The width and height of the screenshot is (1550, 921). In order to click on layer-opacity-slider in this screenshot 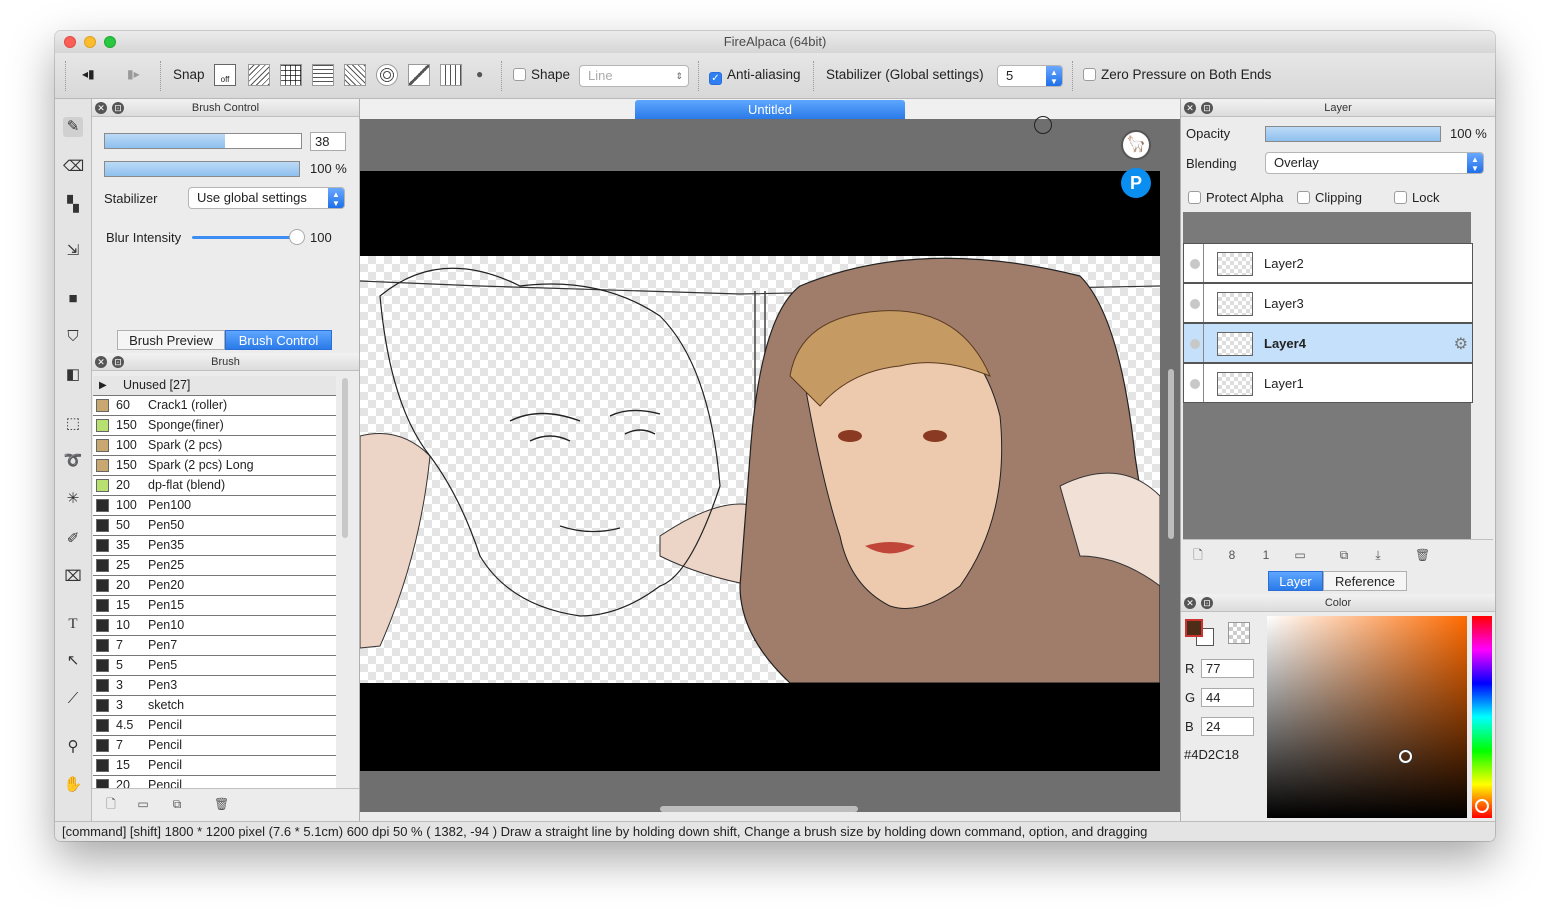, I will do `click(1353, 134)`.